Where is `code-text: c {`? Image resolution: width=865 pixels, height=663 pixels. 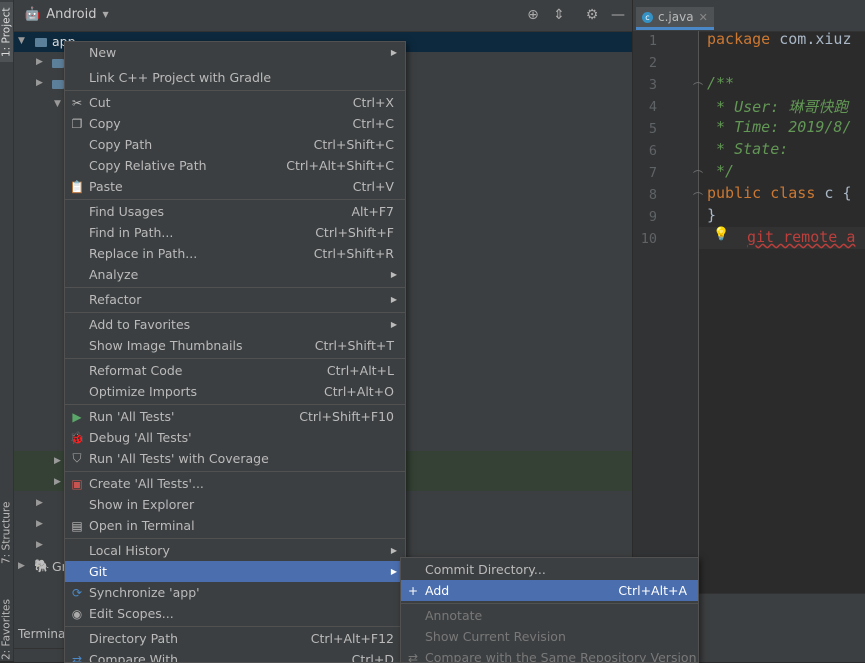
code-text: c { is located at coordinates (833, 193).